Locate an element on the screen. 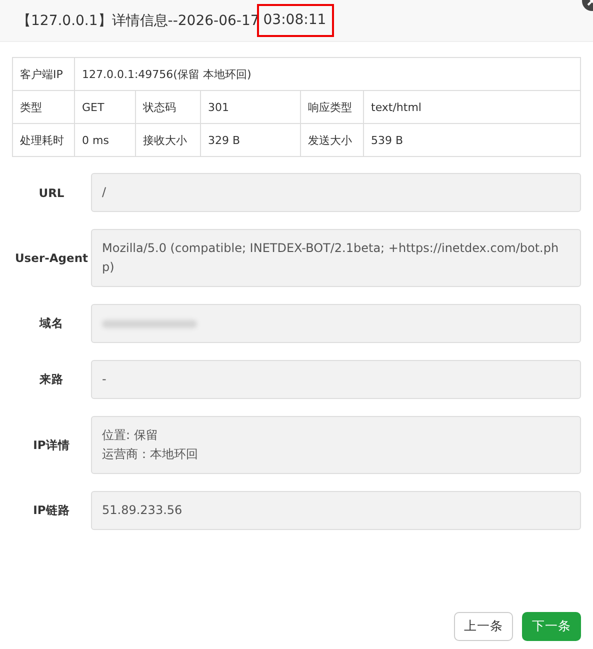 This screenshot has width=593, height=649. summary-label: 接收大小 is located at coordinates (168, 140).